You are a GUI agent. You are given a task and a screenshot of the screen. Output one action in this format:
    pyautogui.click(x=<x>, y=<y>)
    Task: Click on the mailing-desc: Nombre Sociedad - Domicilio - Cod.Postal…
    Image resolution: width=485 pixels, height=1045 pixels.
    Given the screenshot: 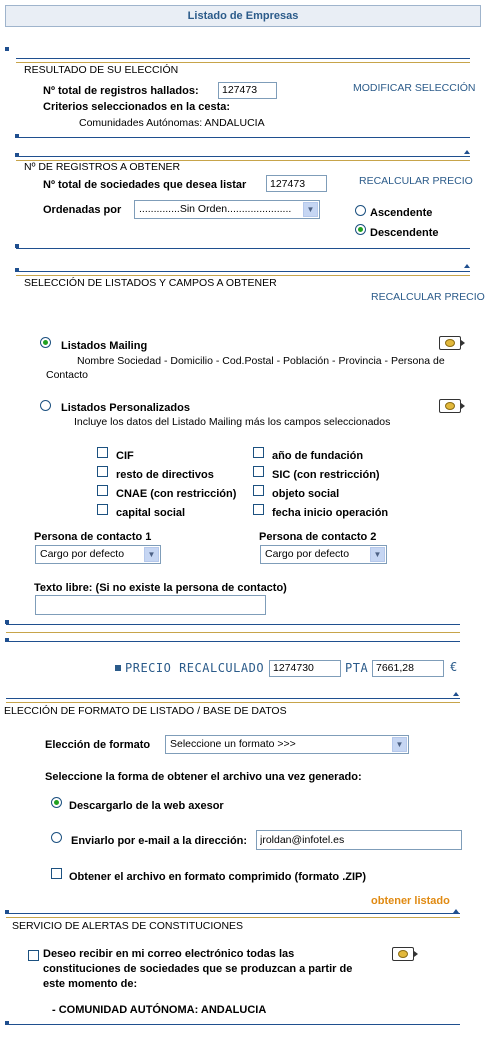 What is the action you would take?
    pyautogui.click(x=261, y=361)
    